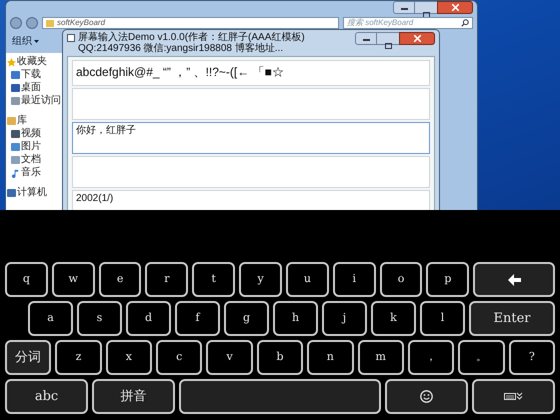 The height and width of the screenshot is (420, 560). Describe the element at coordinates (393, 318) in the screenshot. I see `key: k` at that location.